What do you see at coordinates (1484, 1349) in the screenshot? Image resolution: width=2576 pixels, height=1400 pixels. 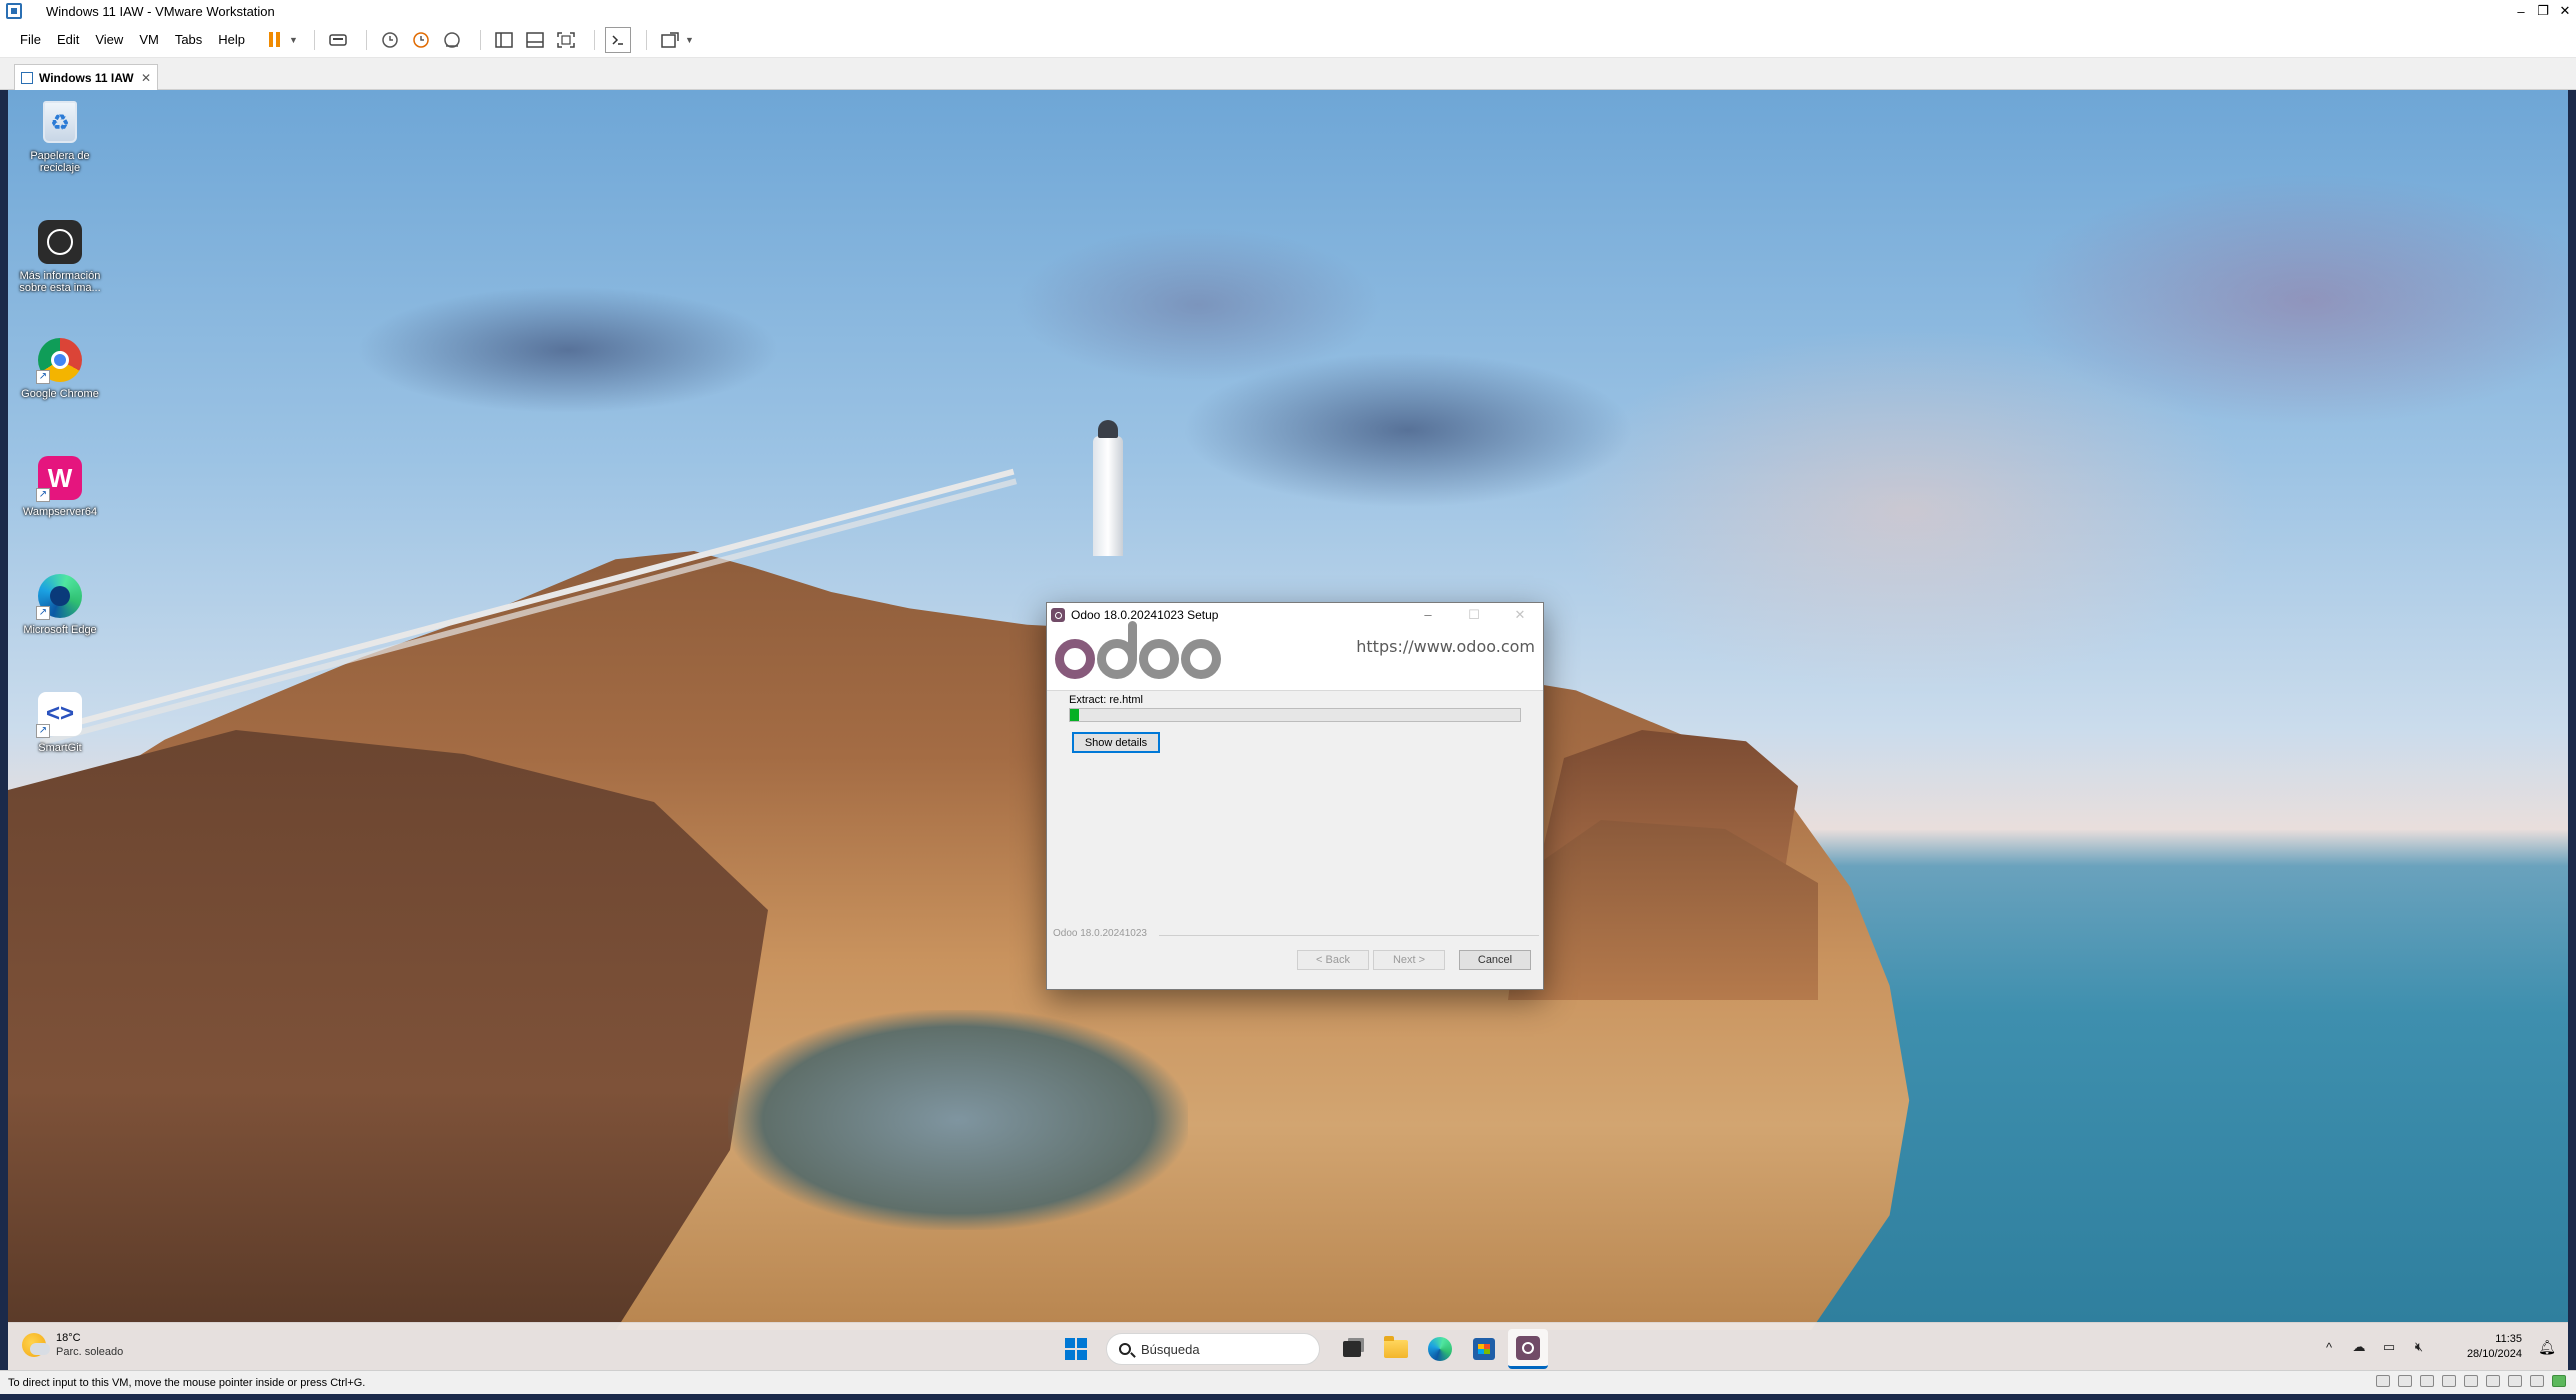 I see `store-taskbar-button` at bounding box center [1484, 1349].